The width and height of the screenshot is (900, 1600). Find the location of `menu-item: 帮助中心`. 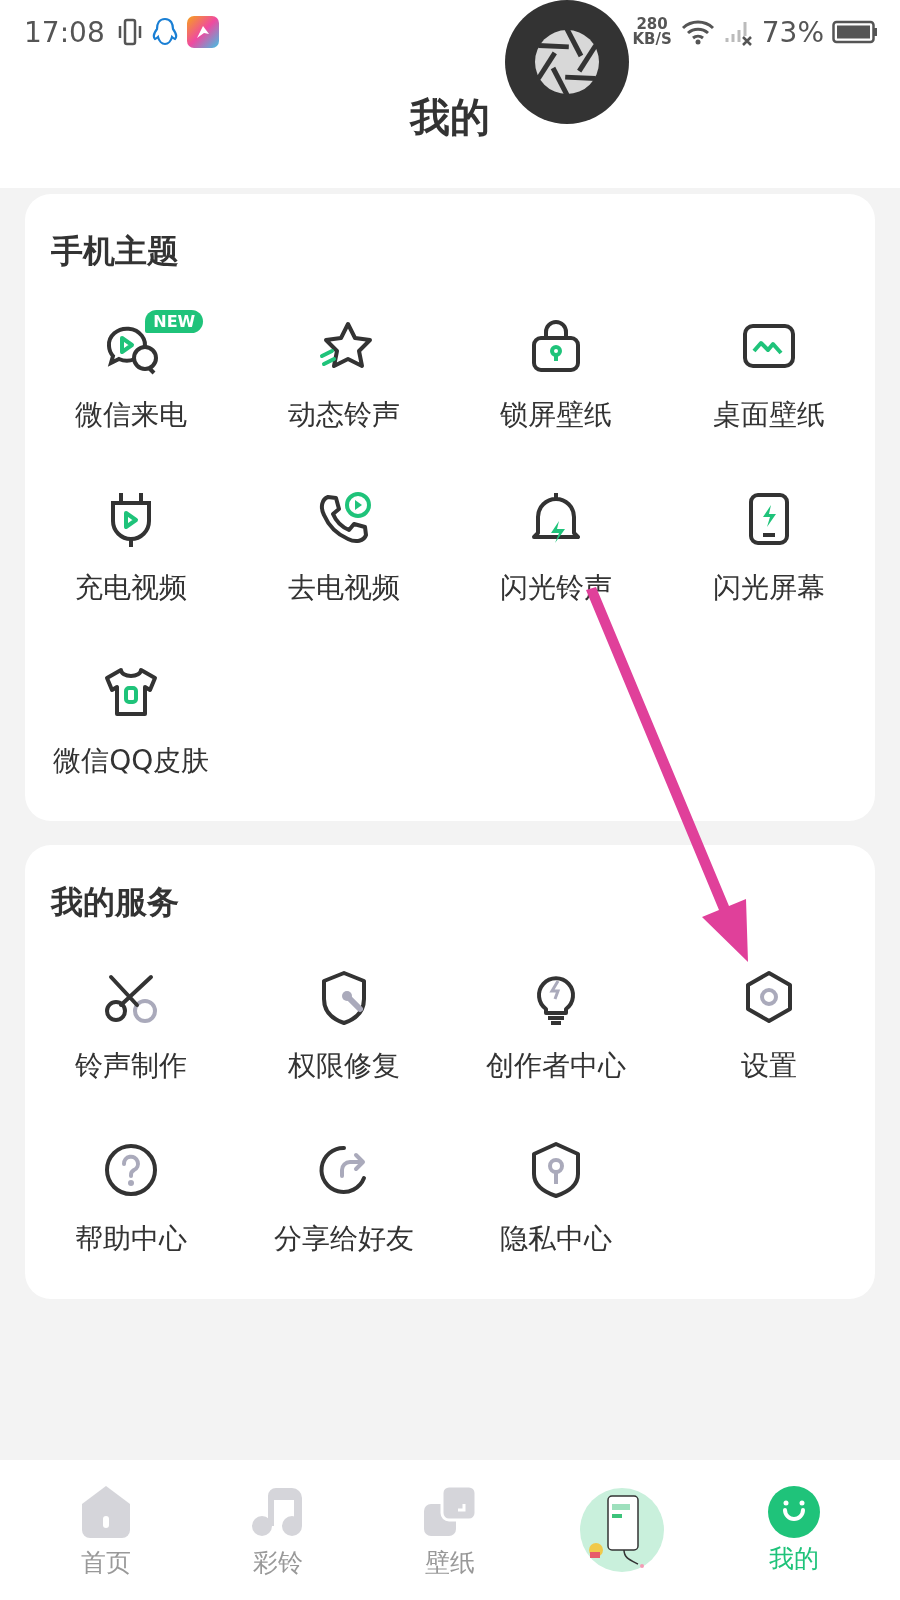

menu-item: 帮助中心 is located at coordinates (131, 1202).